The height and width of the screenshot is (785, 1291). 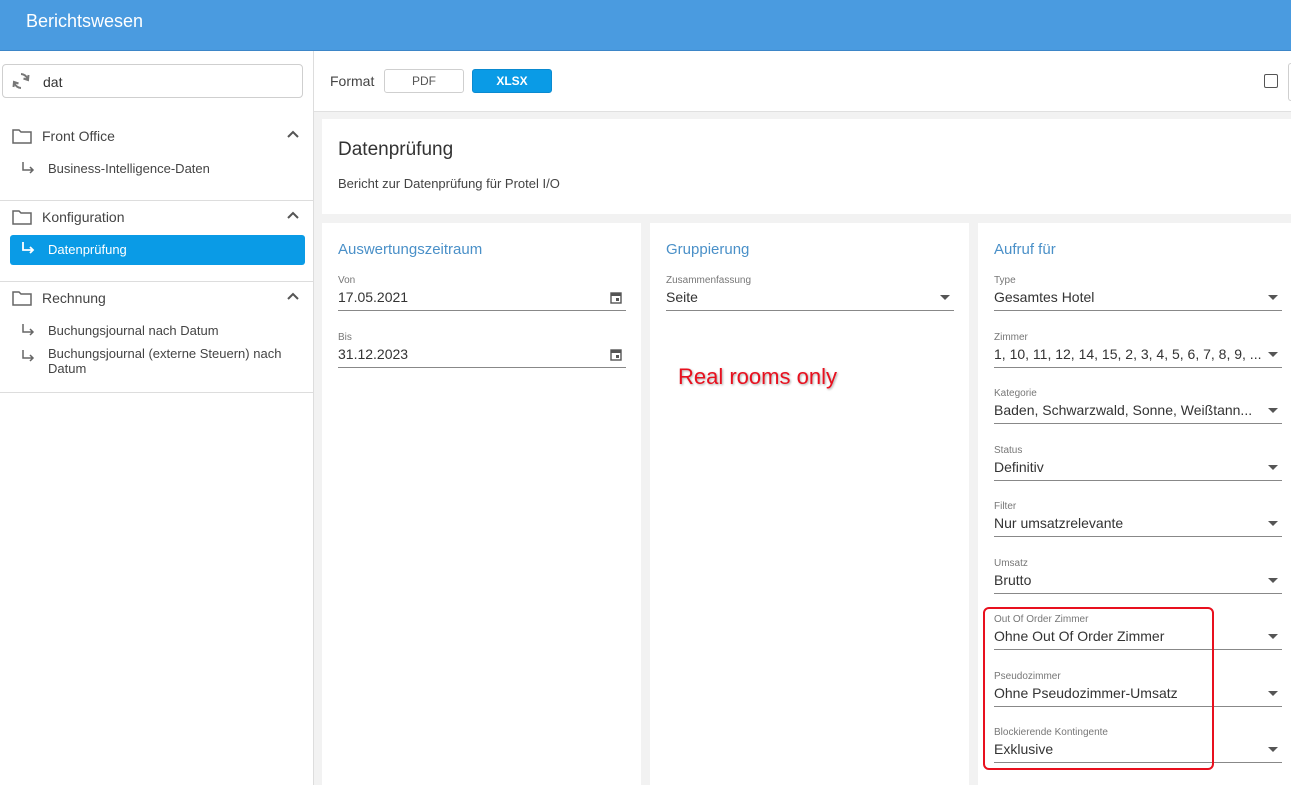 What do you see at coordinates (345, 337) in the screenshot?
I see `field-label: Bis` at bounding box center [345, 337].